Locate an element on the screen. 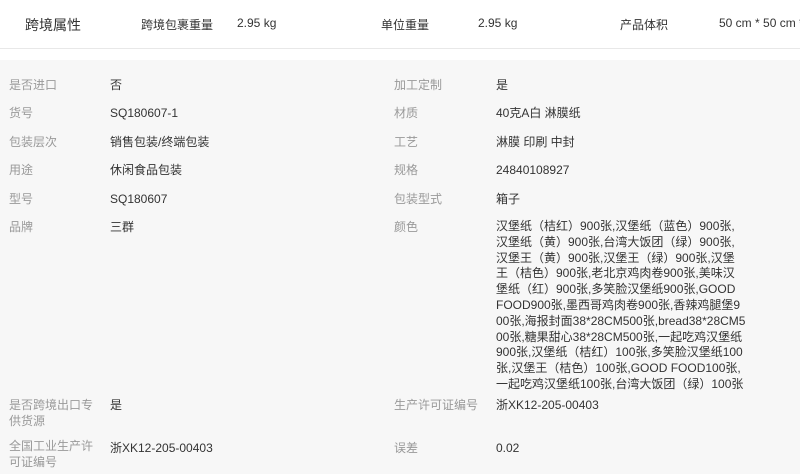 The width and height of the screenshot is (800, 474). attr-value-brand: 三群 is located at coordinates (122, 227).